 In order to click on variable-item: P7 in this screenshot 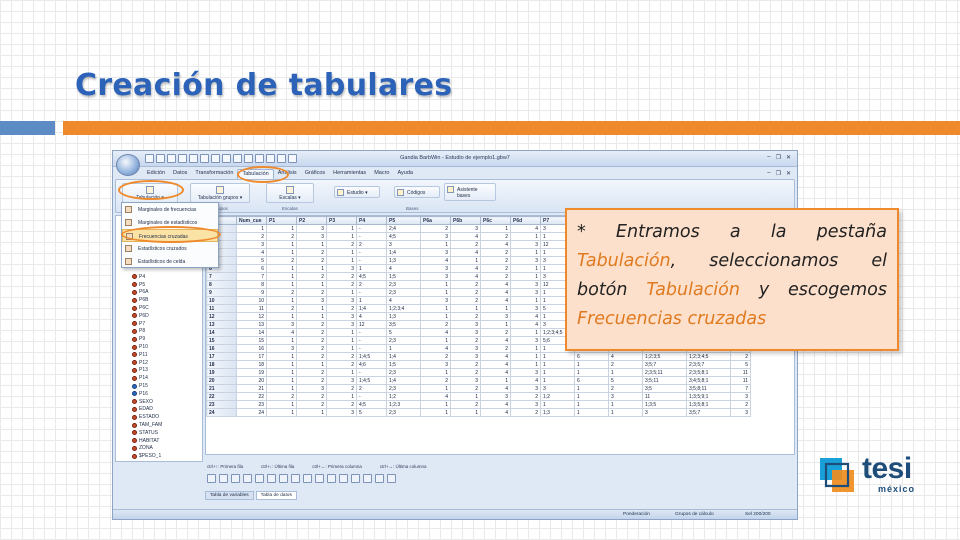, I will do `click(147, 324)`.